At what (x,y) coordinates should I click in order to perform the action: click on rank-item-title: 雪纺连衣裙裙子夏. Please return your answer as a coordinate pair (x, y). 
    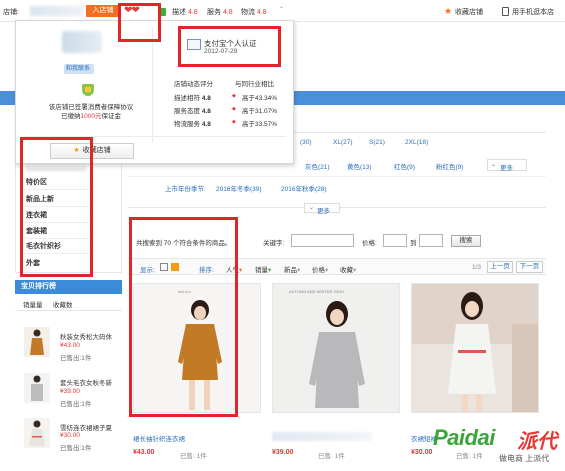
    Looking at the image, I should click on (86, 427).